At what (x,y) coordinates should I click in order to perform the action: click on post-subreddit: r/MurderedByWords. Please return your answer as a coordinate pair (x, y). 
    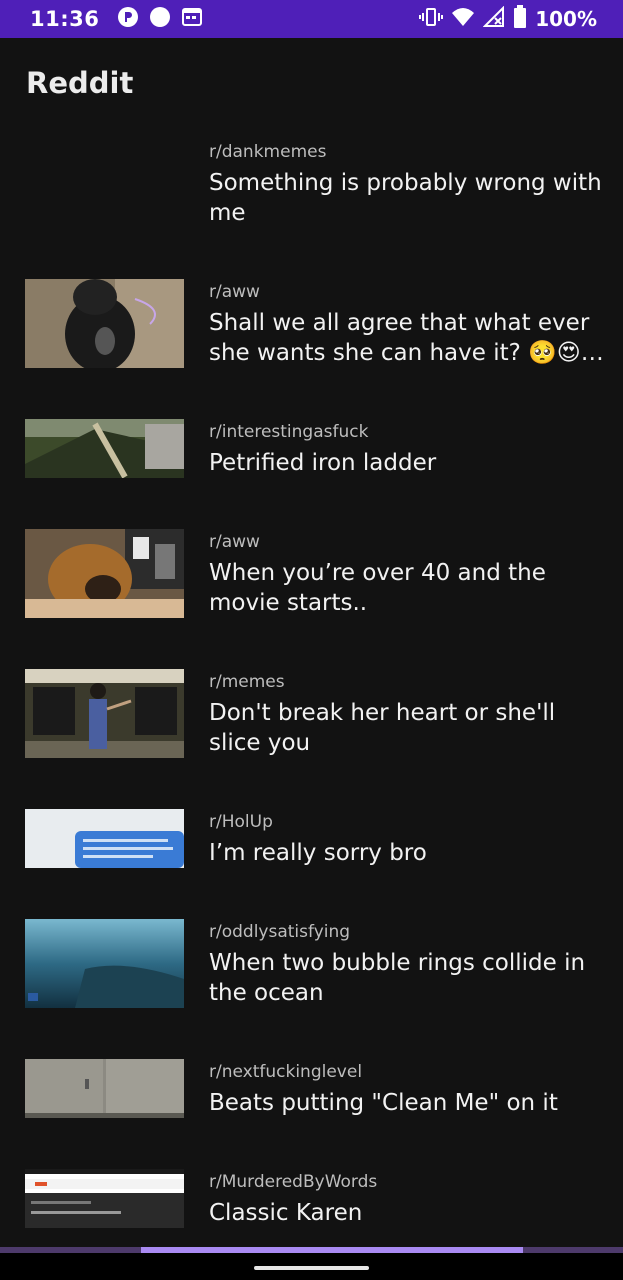
    Looking at the image, I should click on (293, 1182).